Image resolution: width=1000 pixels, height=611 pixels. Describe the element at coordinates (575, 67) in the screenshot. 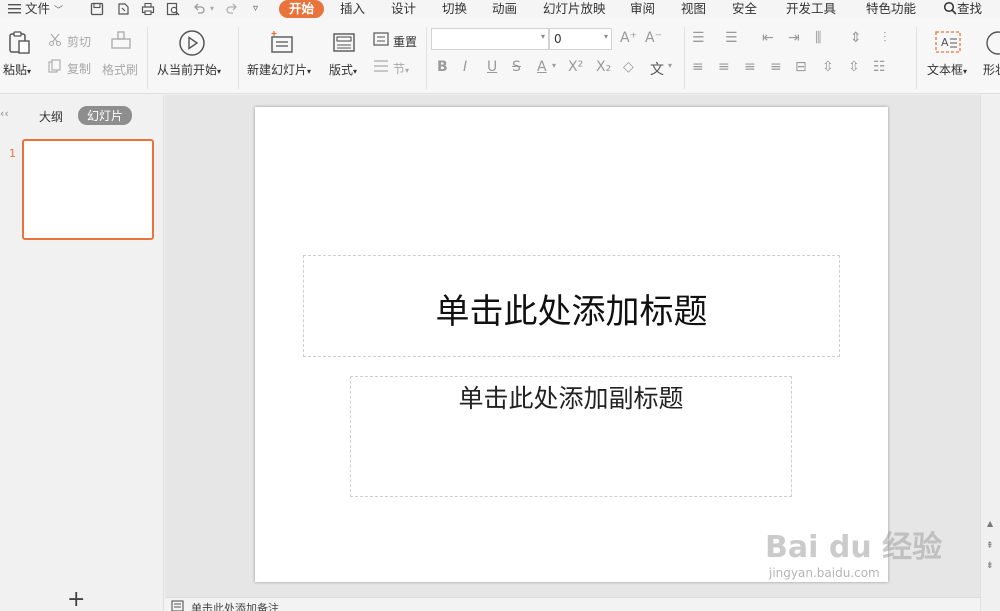

I see `superscript-icon: X²` at that location.